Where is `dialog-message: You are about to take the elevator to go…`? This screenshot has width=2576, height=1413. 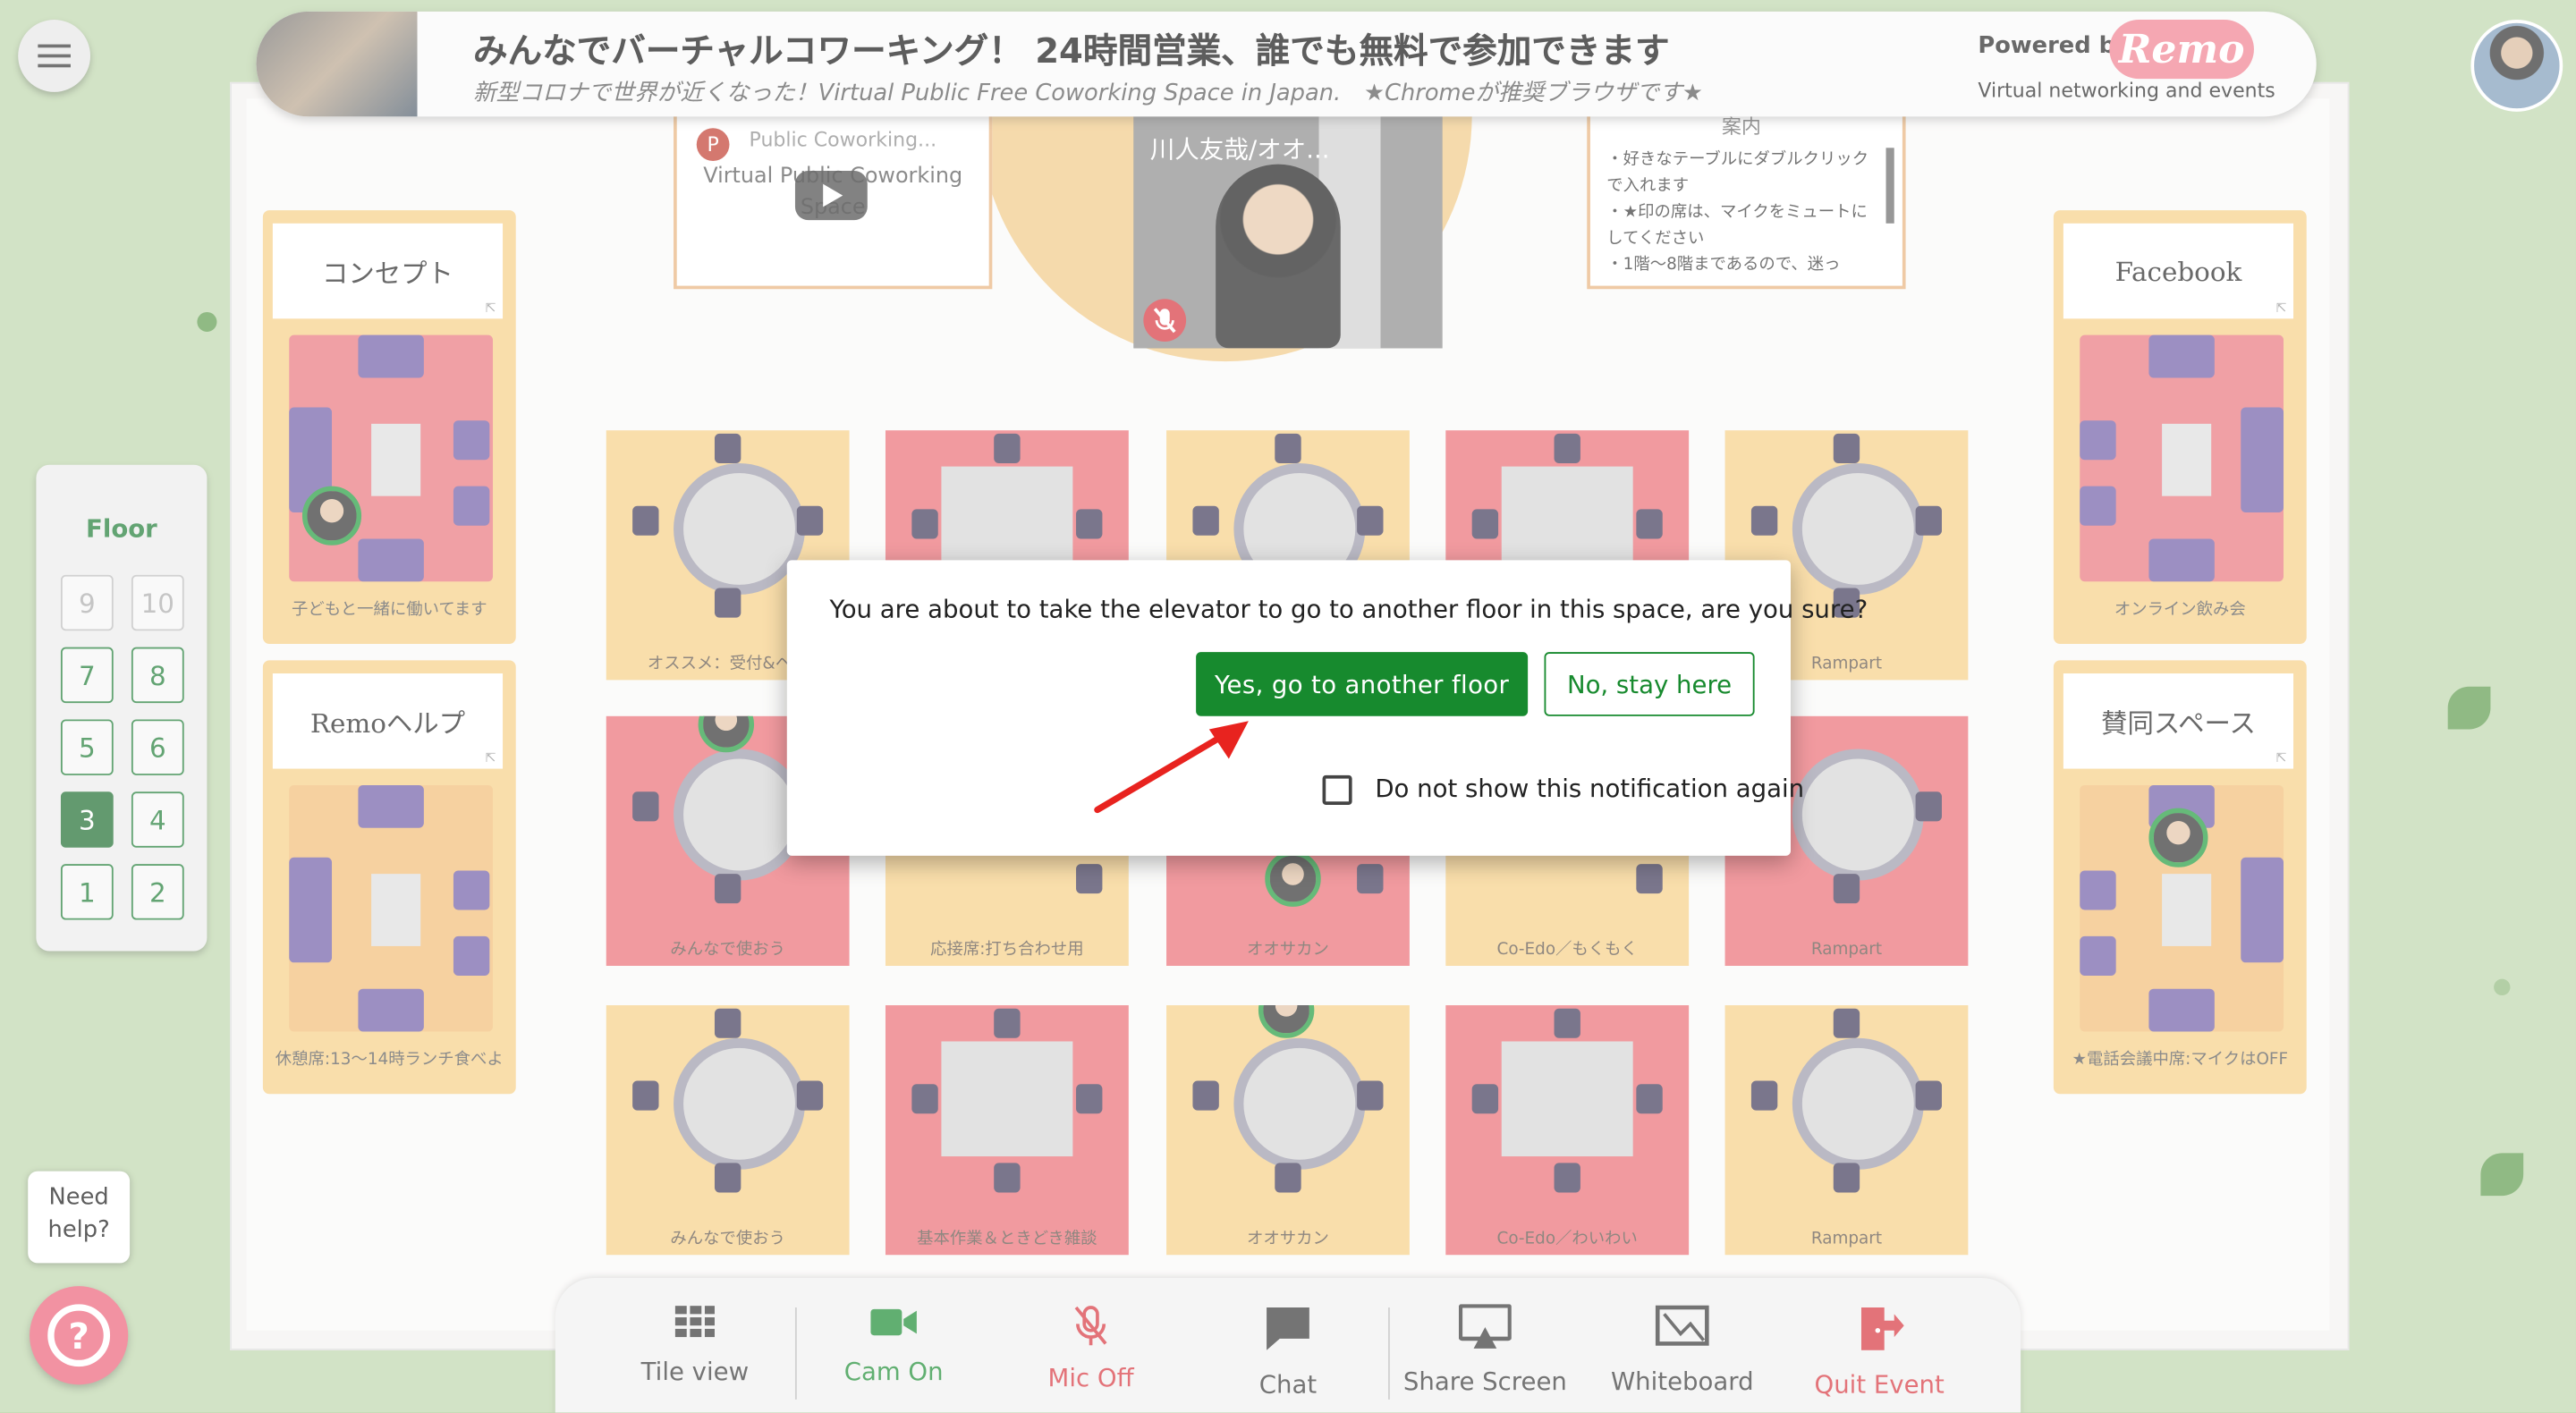
dialog-message: You are about to take the elevator to go… is located at coordinates (1348, 609).